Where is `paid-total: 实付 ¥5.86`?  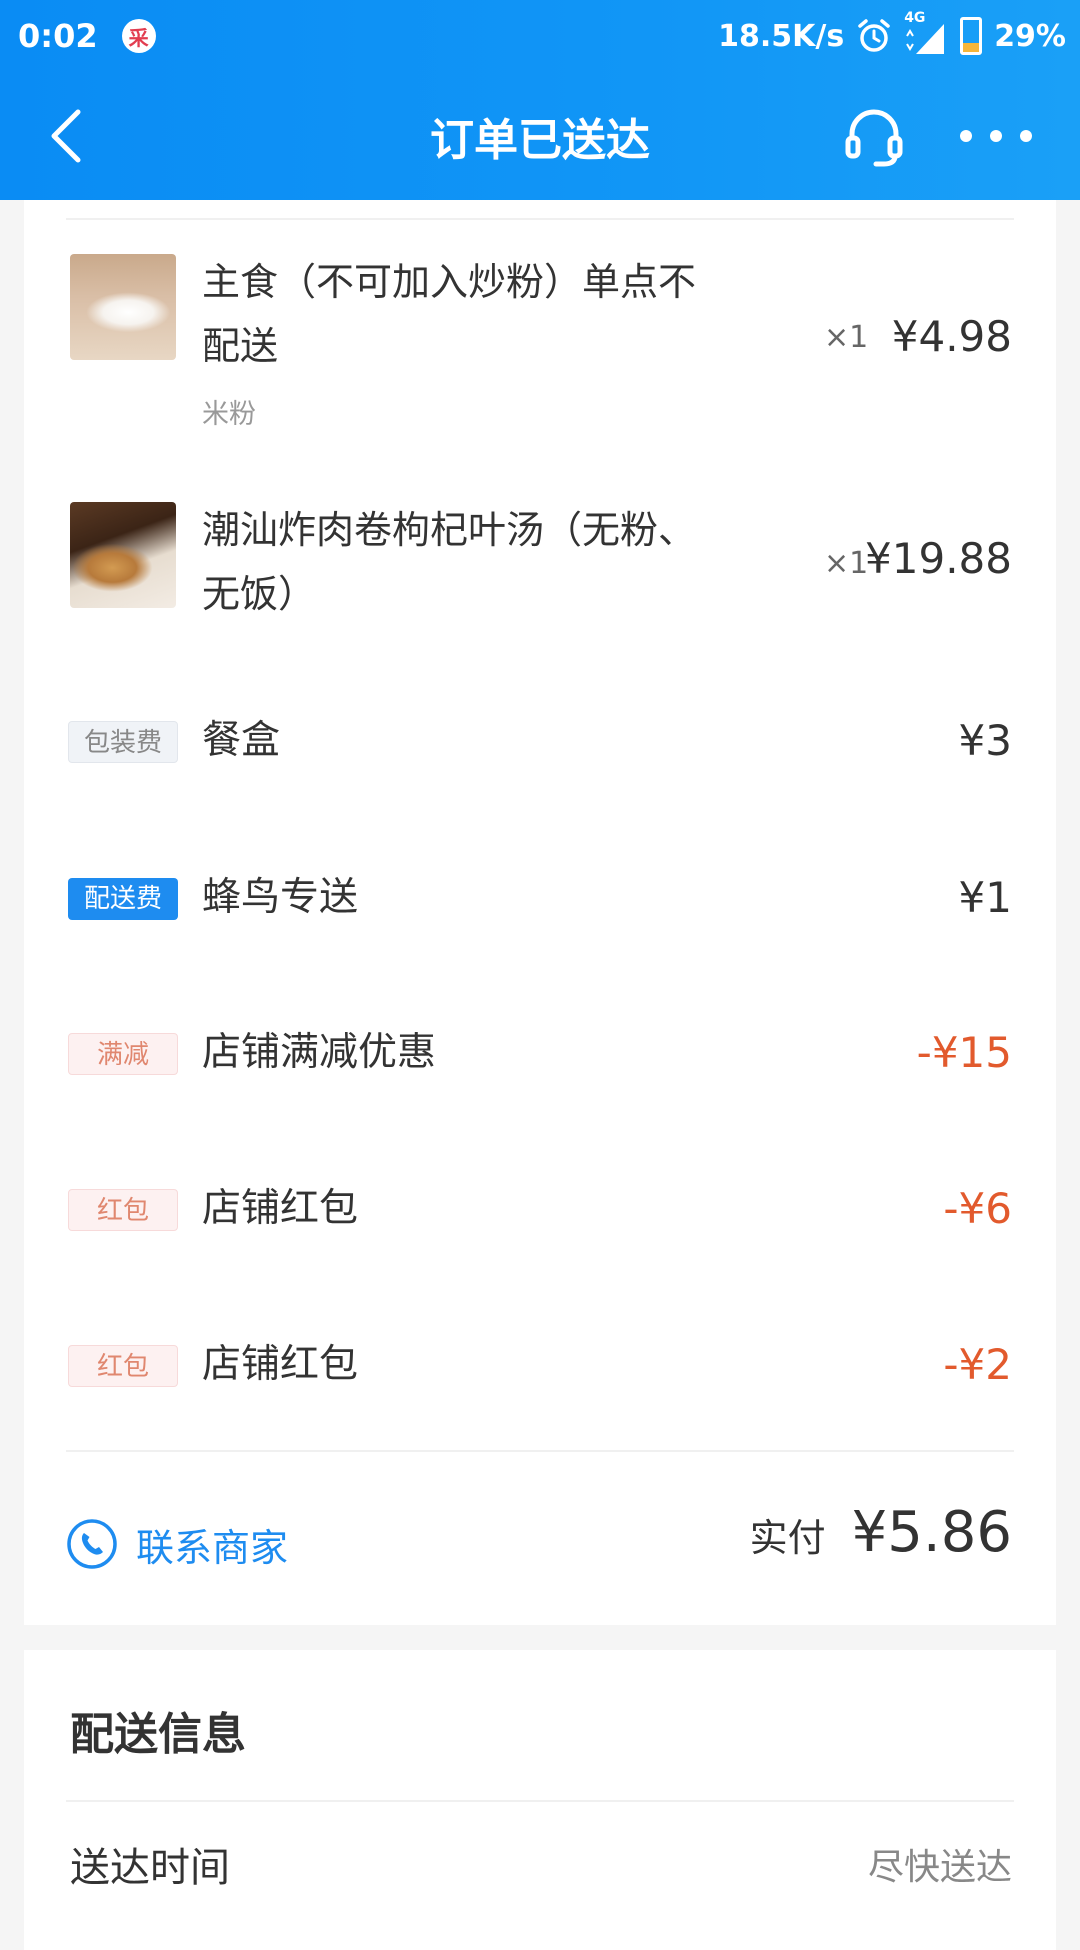 paid-total: 实付 ¥5.86 is located at coordinates (881, 1540).